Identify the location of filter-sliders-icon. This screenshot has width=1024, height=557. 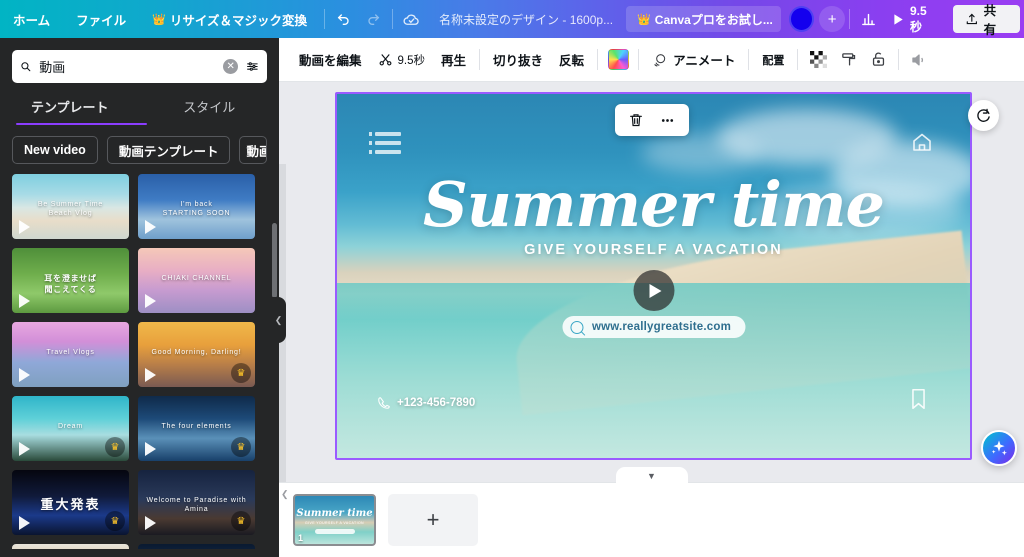
(252, 66).